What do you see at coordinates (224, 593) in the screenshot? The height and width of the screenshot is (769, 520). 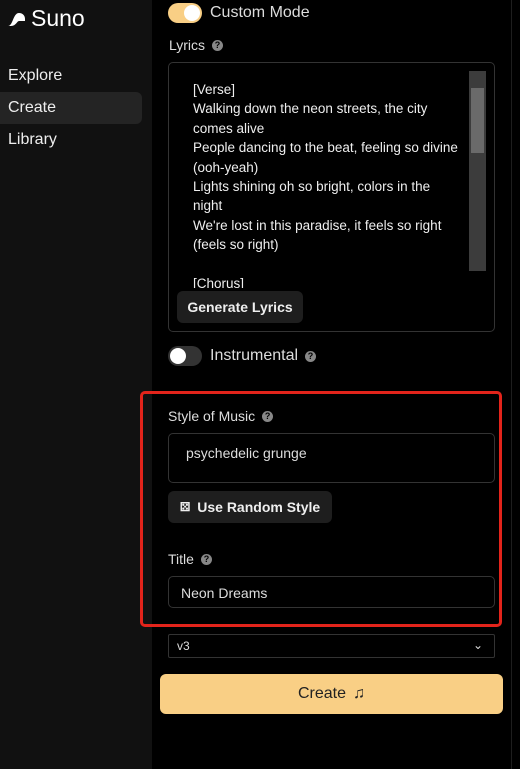 I see `title-value: Neon Dreams` at bounding box center [224, 593].